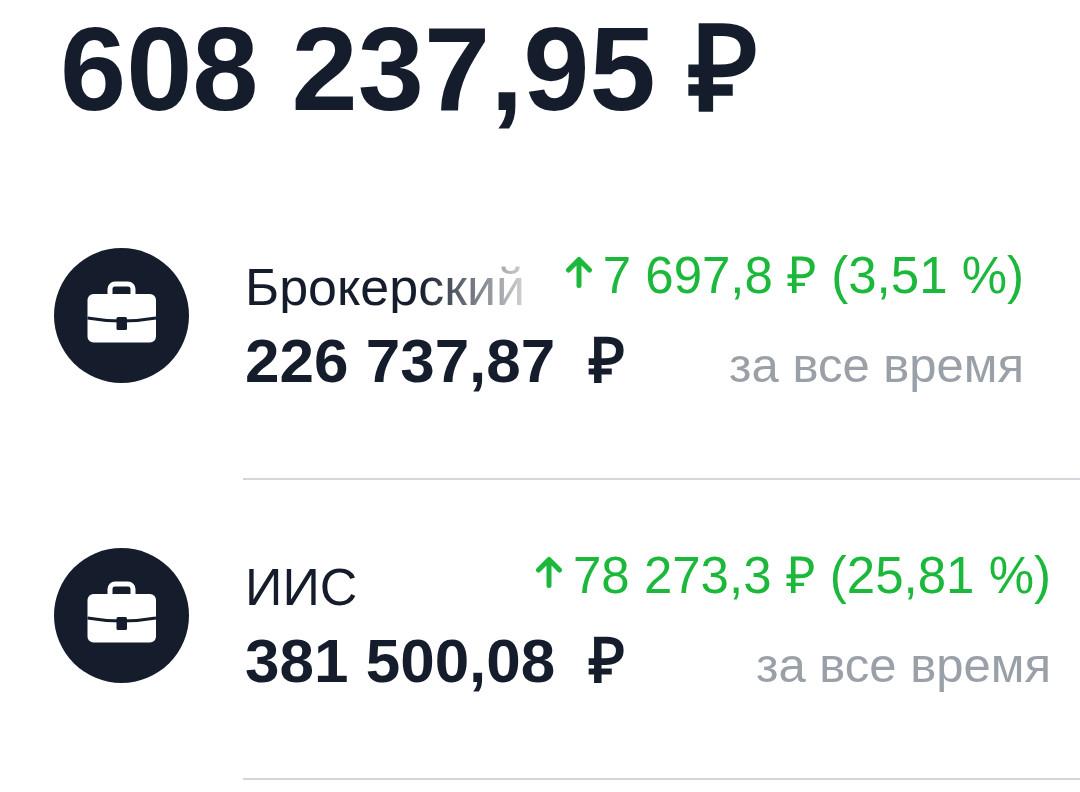 The height and width of the screenshot is (792, 1080). I want to click on account-balance: 226 737,87, so click(400, 361).